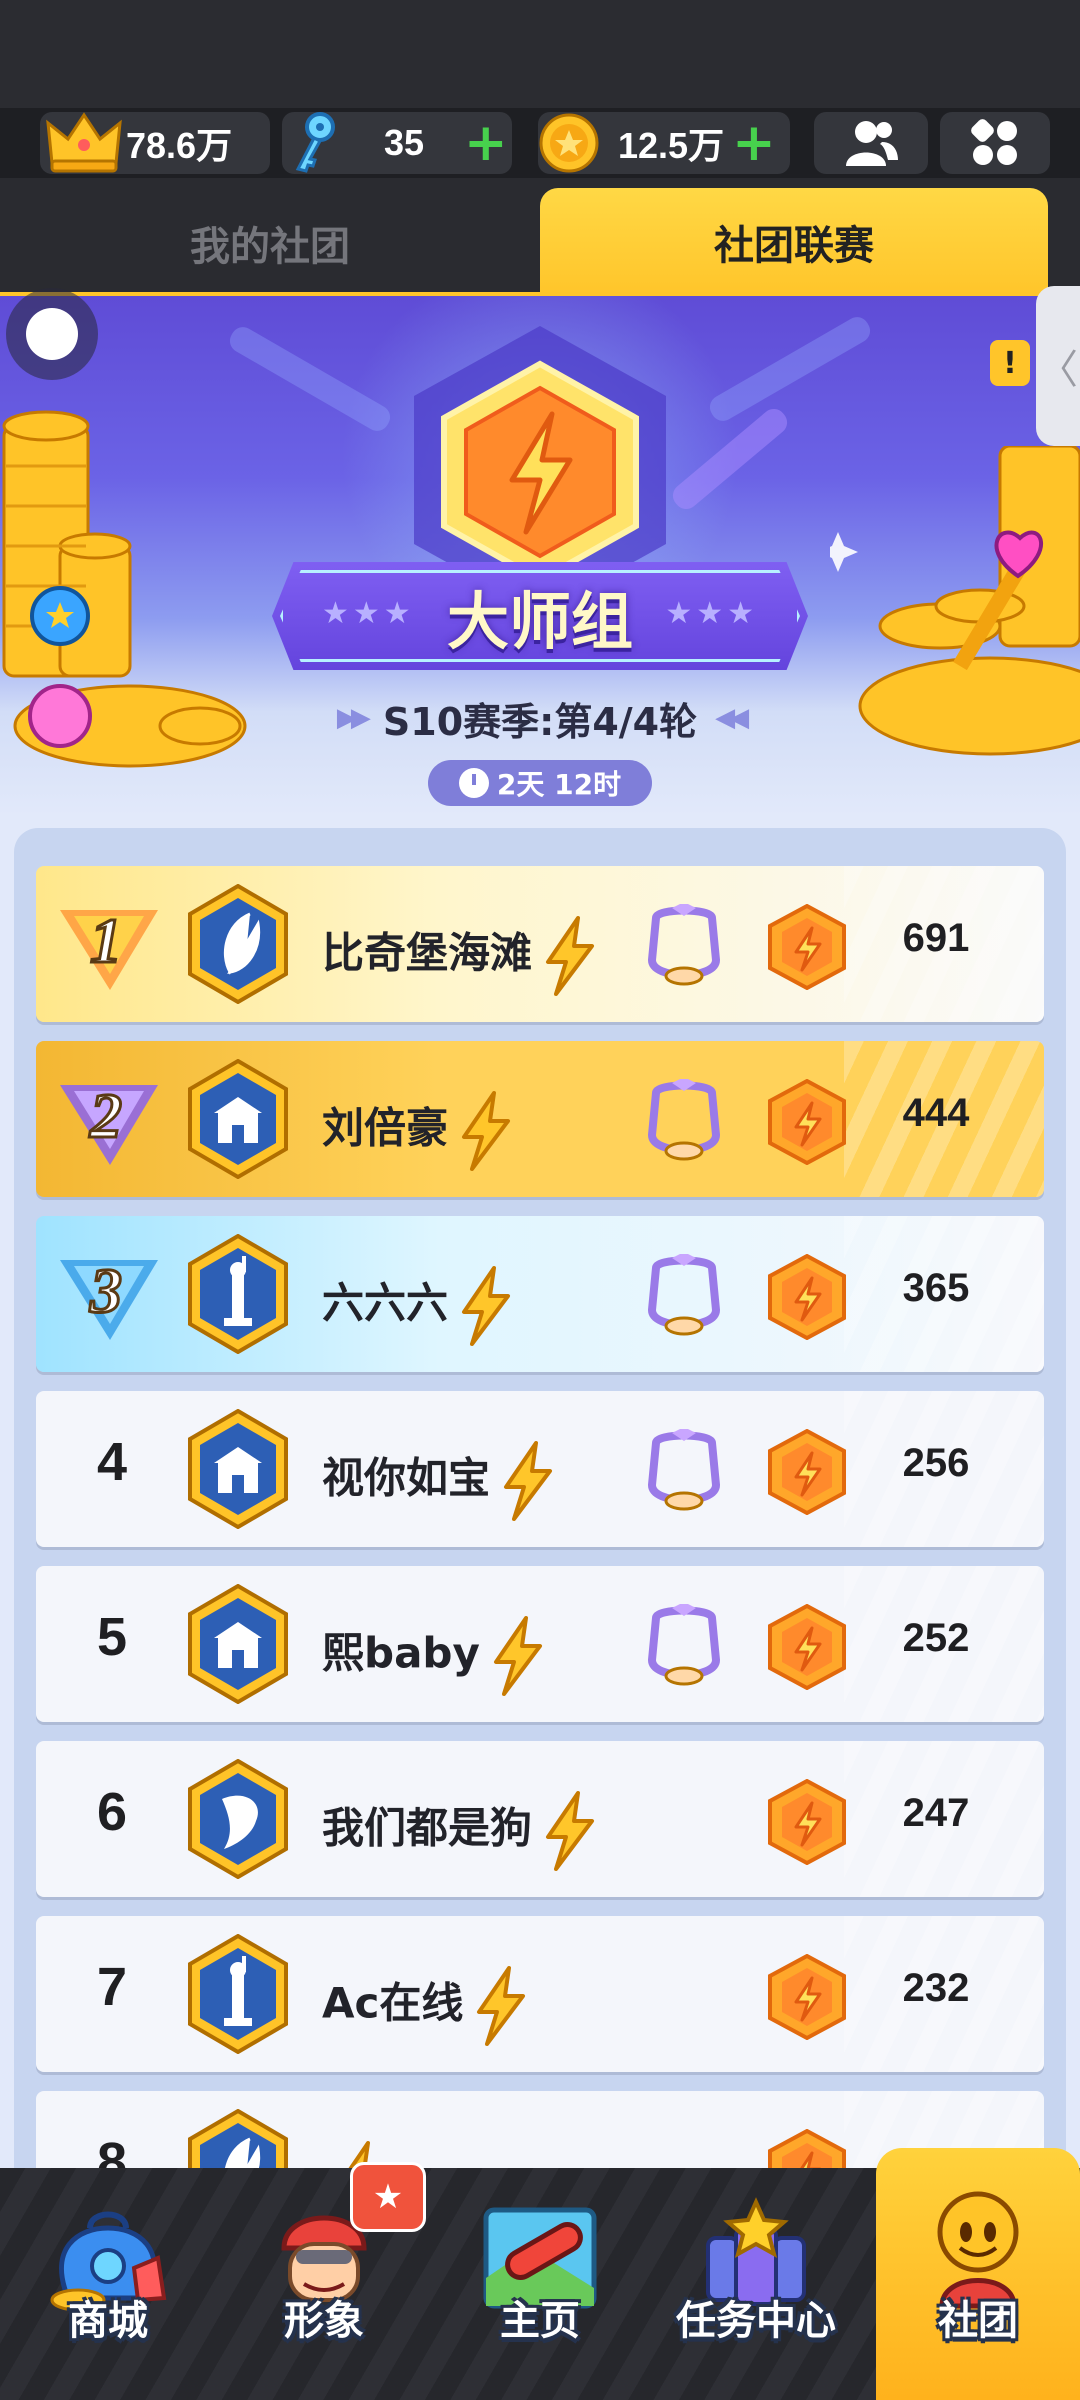 This screenshot has width=1080, height=2400. I want to click on timer-icon, so click(473, 783).